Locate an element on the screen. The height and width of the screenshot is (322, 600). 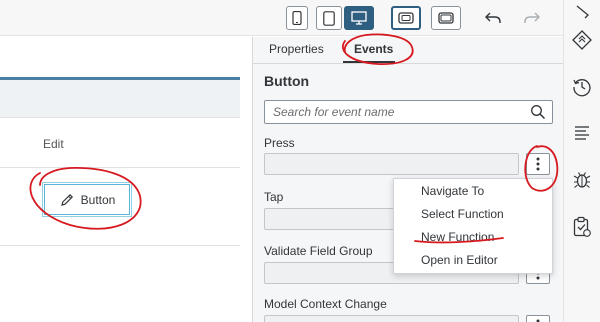
tab-properties: Properties is located at coordinates (296, 49).